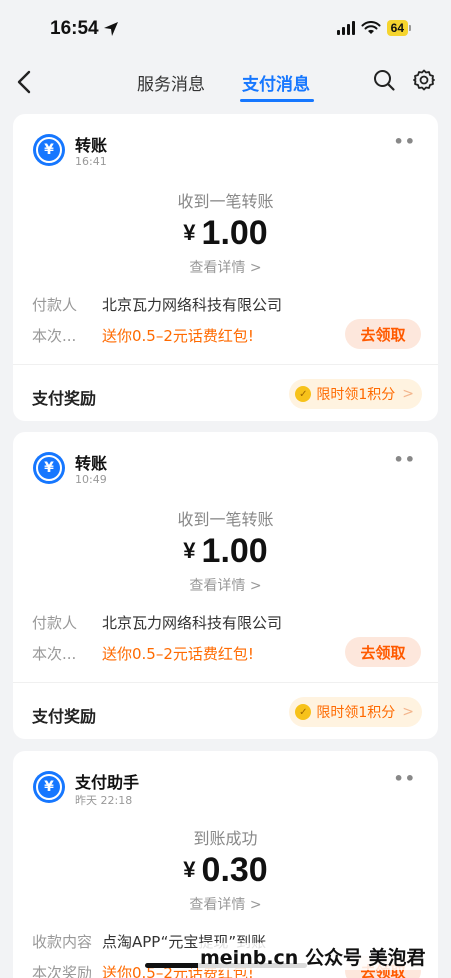  Describe the element at coordinates (104, 800) in the screenshot. I see `card-time: 昨天 22:18` at that location.